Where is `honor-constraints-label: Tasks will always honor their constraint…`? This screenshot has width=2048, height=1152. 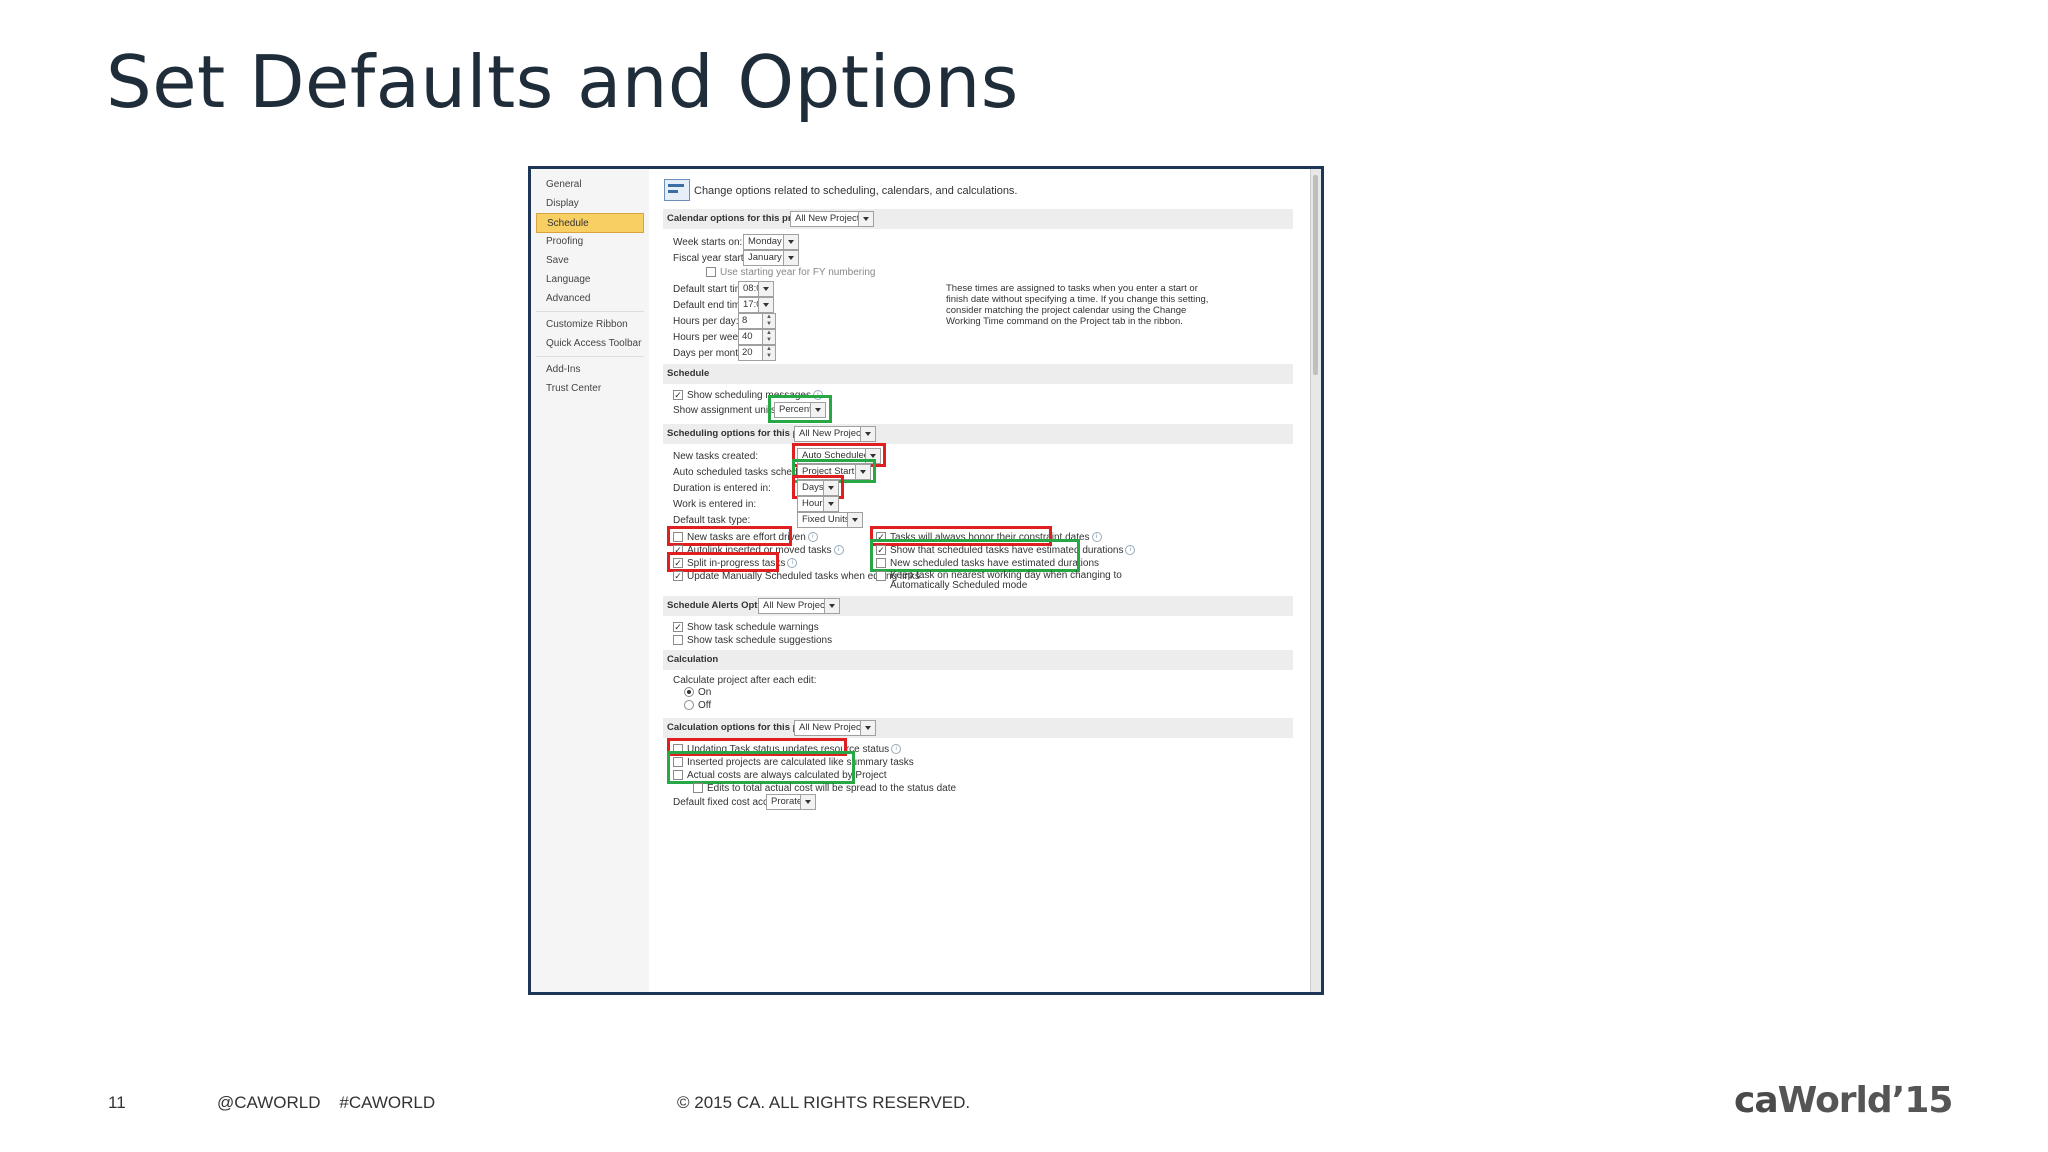
honor-constraints-label: Tasks will always honor their constraint… is located at coordinates (996, 537).